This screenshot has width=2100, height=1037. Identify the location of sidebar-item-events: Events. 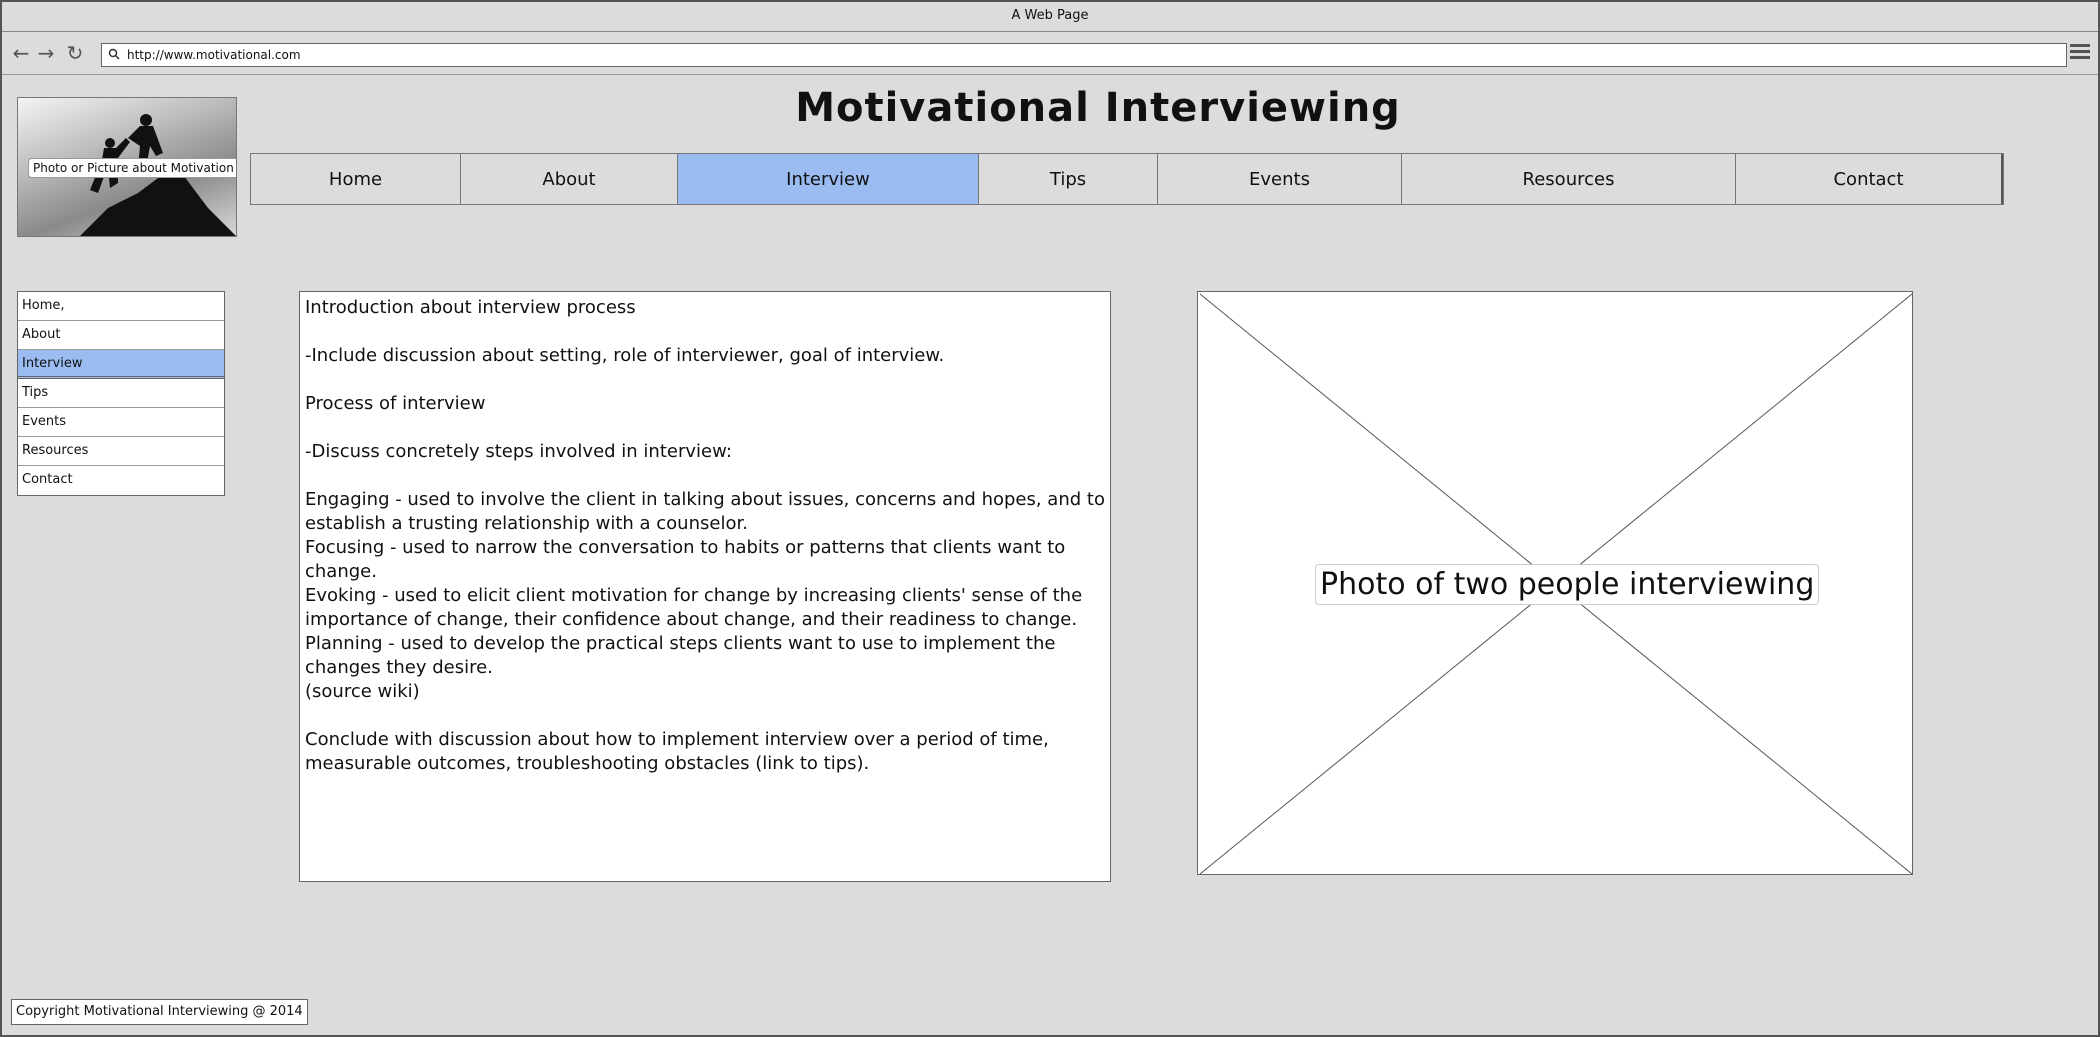
(121, 422).